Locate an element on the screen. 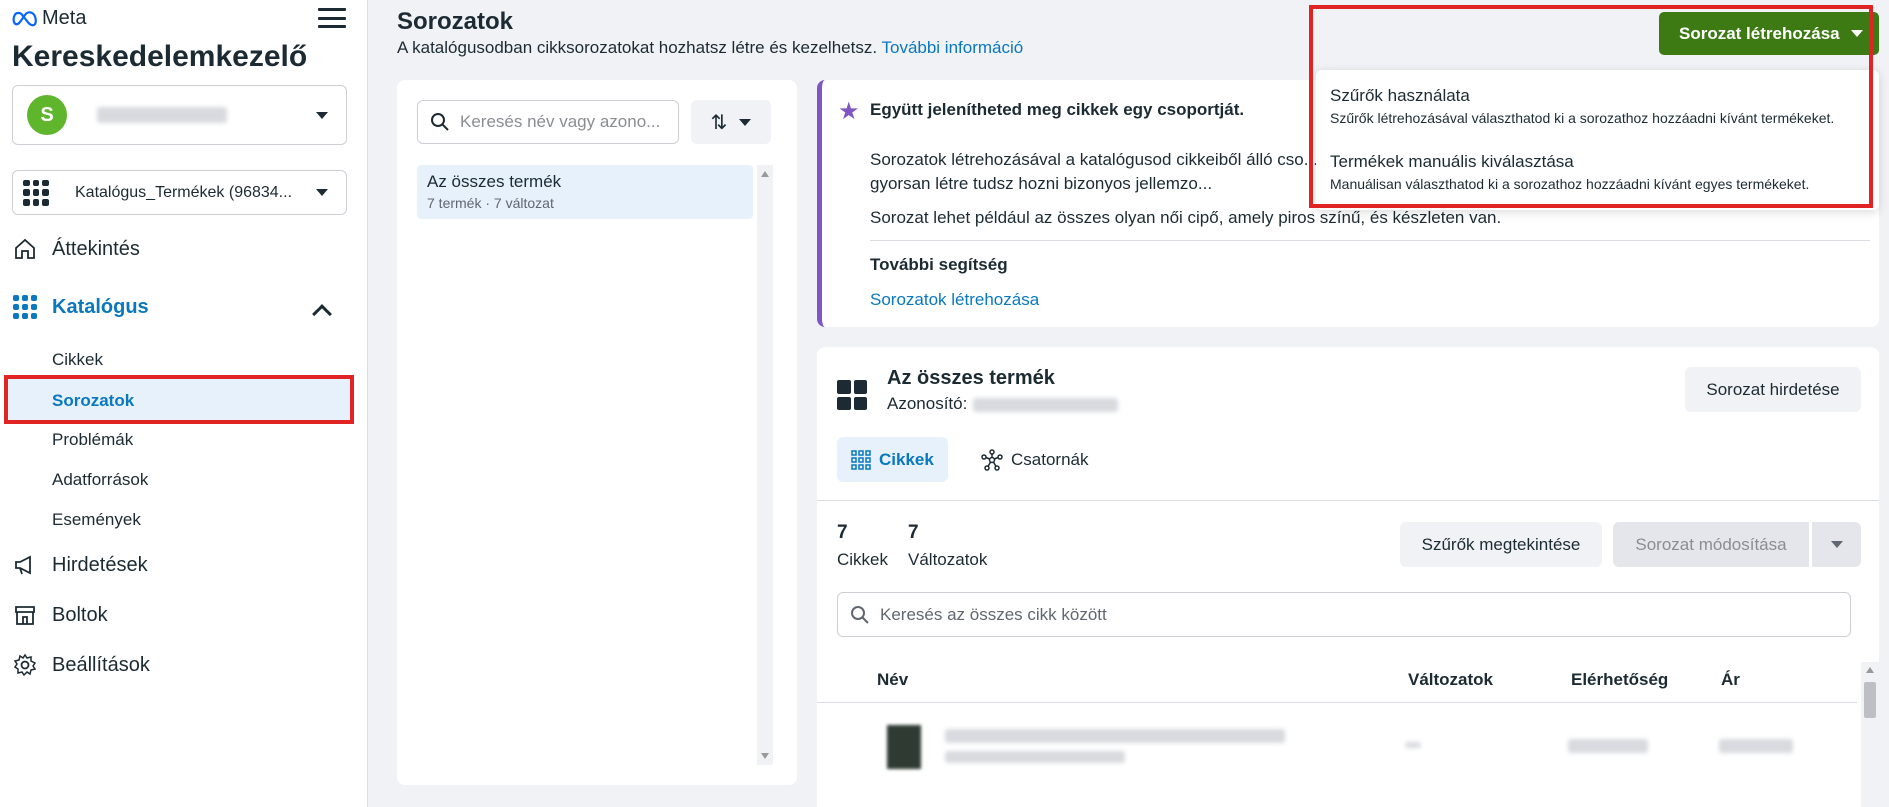  table-scrollbar is located at coordinates (1870, 734).